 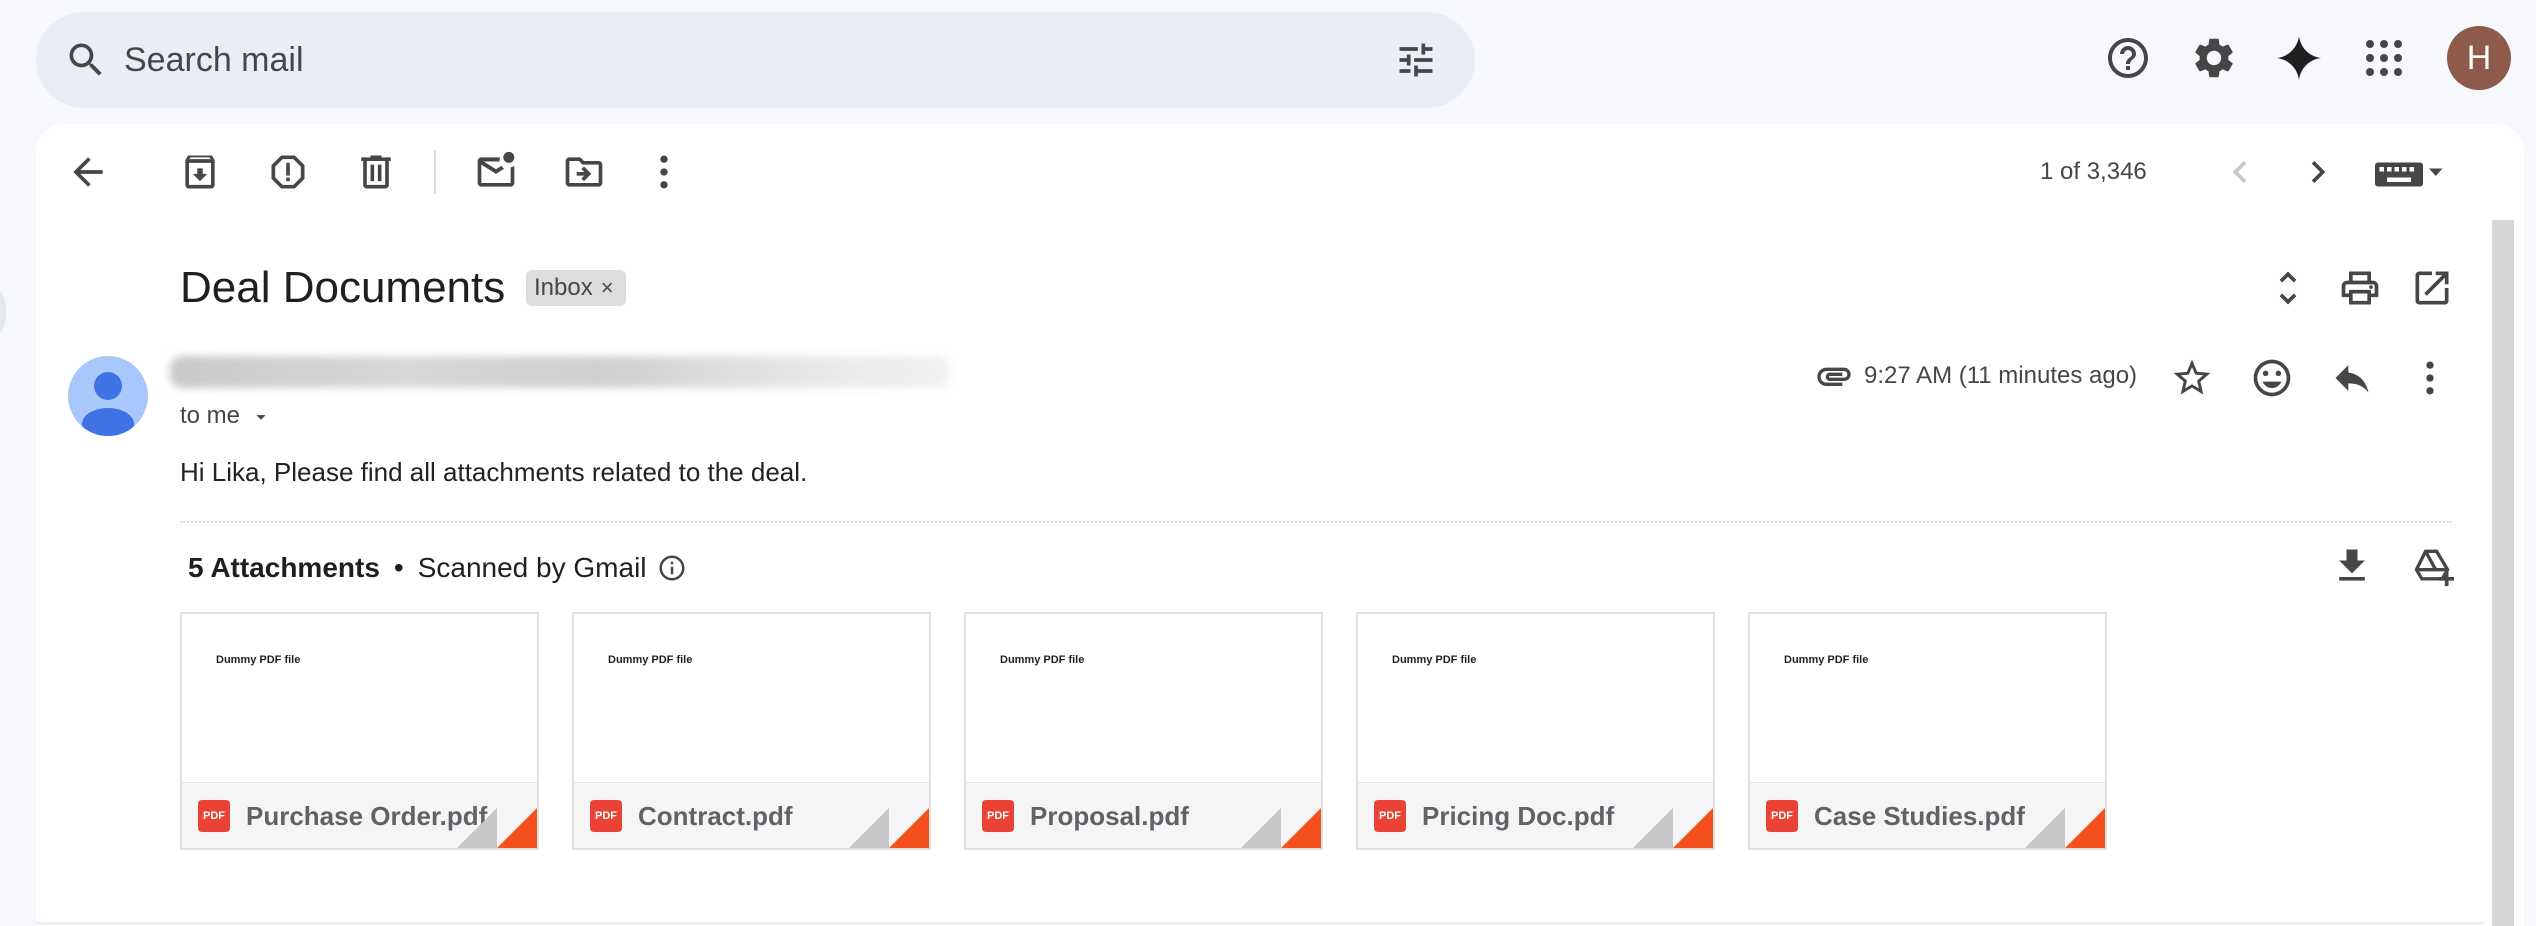 What do you see at coordinates (2001, 375) in the screenshot?
I see `message-time: 9:27 AM (11 minutes ago)` at bounding box center [2001, 375].